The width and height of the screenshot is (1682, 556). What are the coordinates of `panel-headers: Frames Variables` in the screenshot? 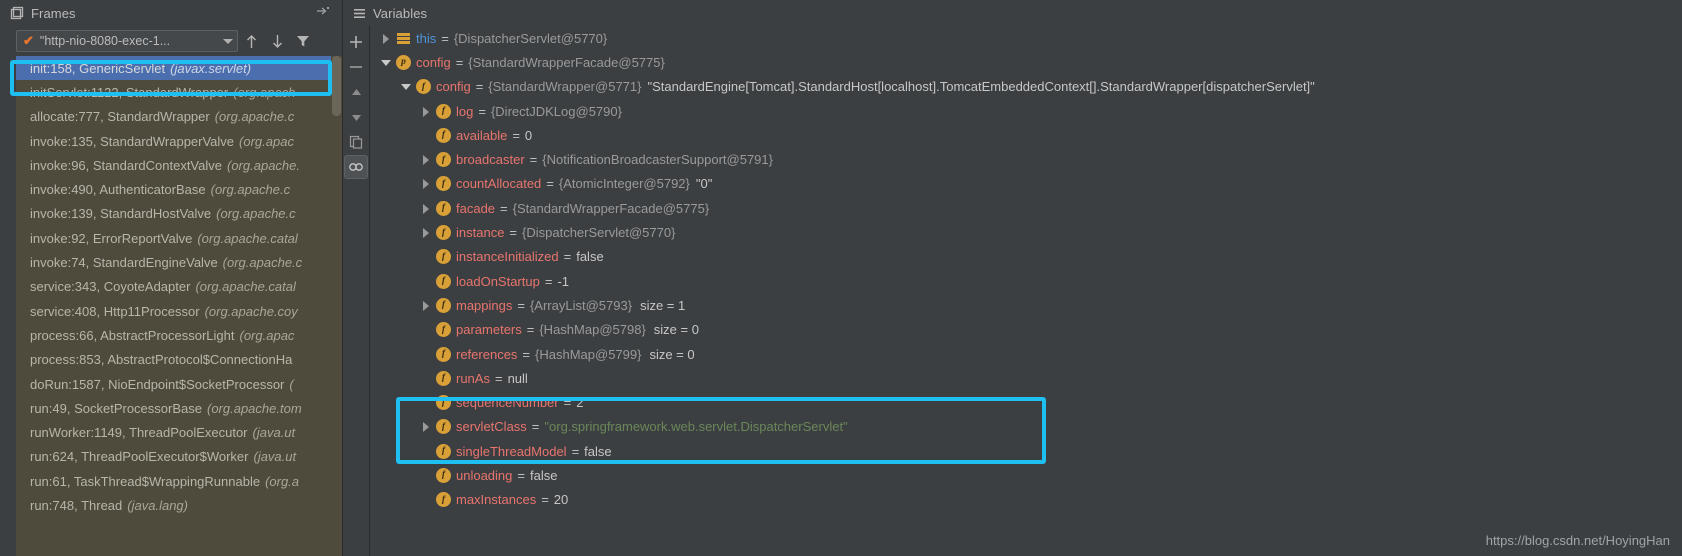 It's located at (841, 13).